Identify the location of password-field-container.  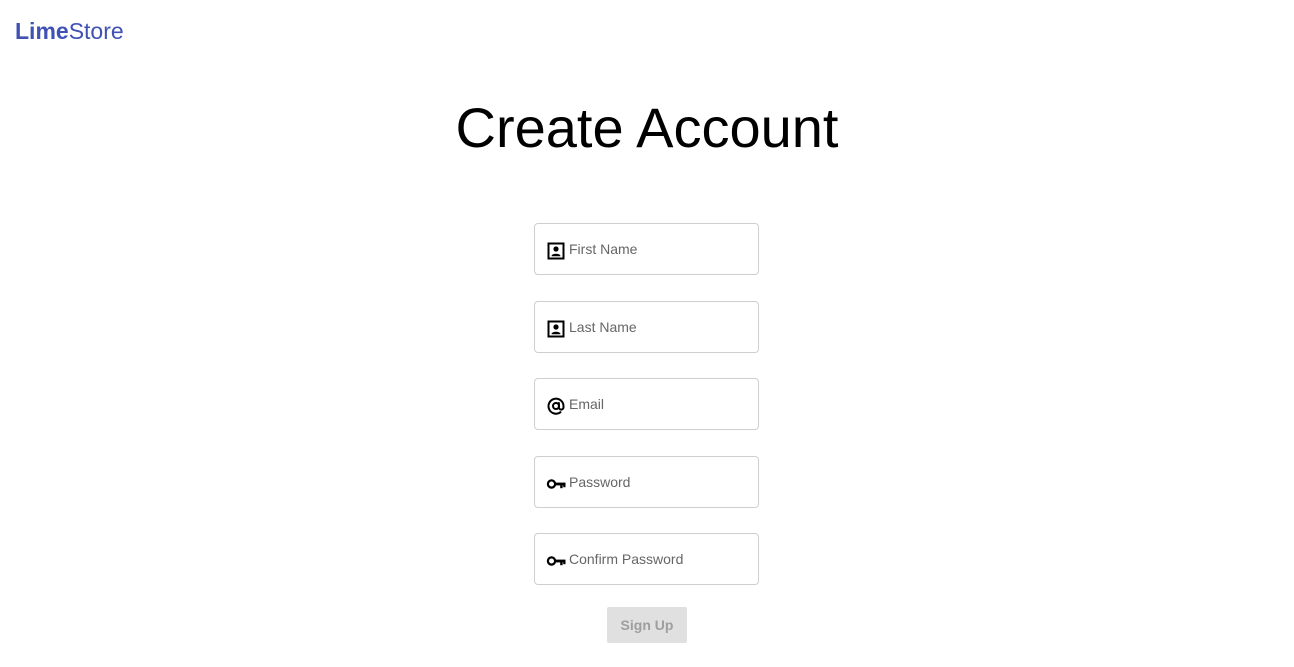
(646, 482).